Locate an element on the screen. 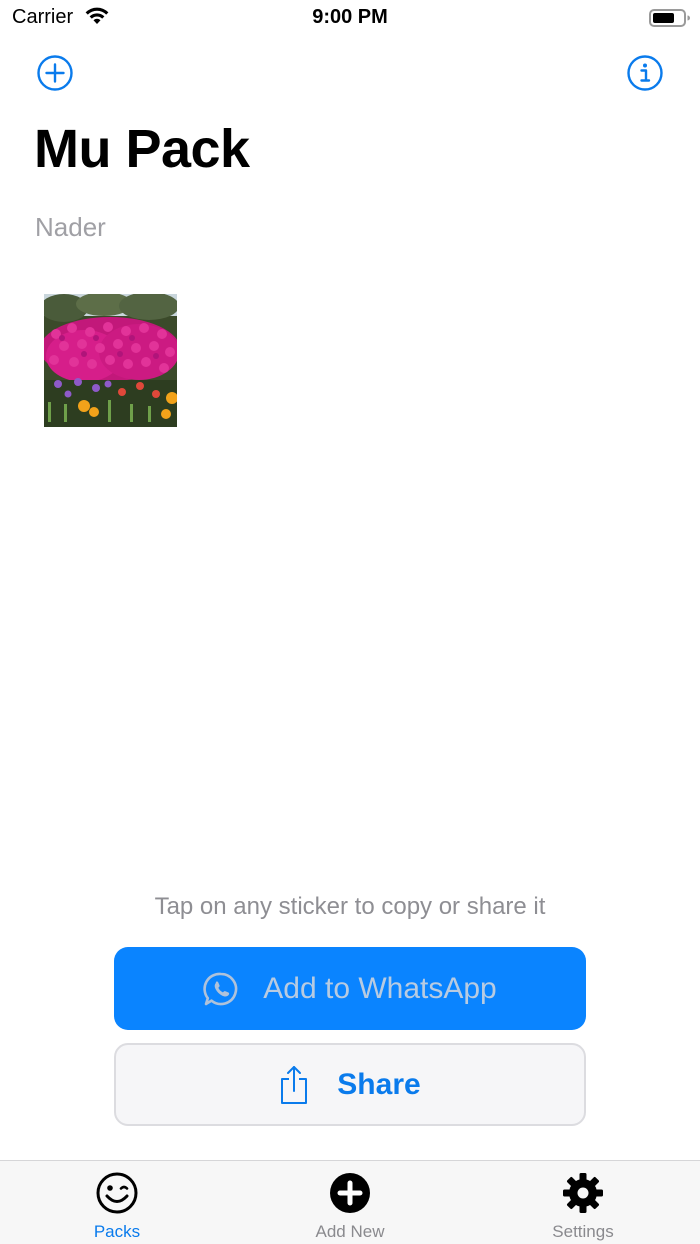  smiley-icon is located at coordinates (117, 1193).